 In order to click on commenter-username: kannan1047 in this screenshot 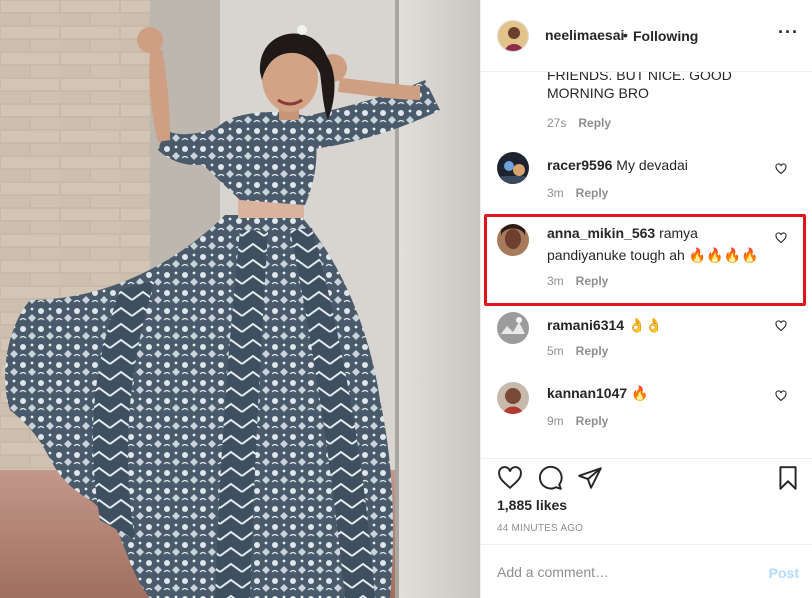, I will do `click(587, 393)`.